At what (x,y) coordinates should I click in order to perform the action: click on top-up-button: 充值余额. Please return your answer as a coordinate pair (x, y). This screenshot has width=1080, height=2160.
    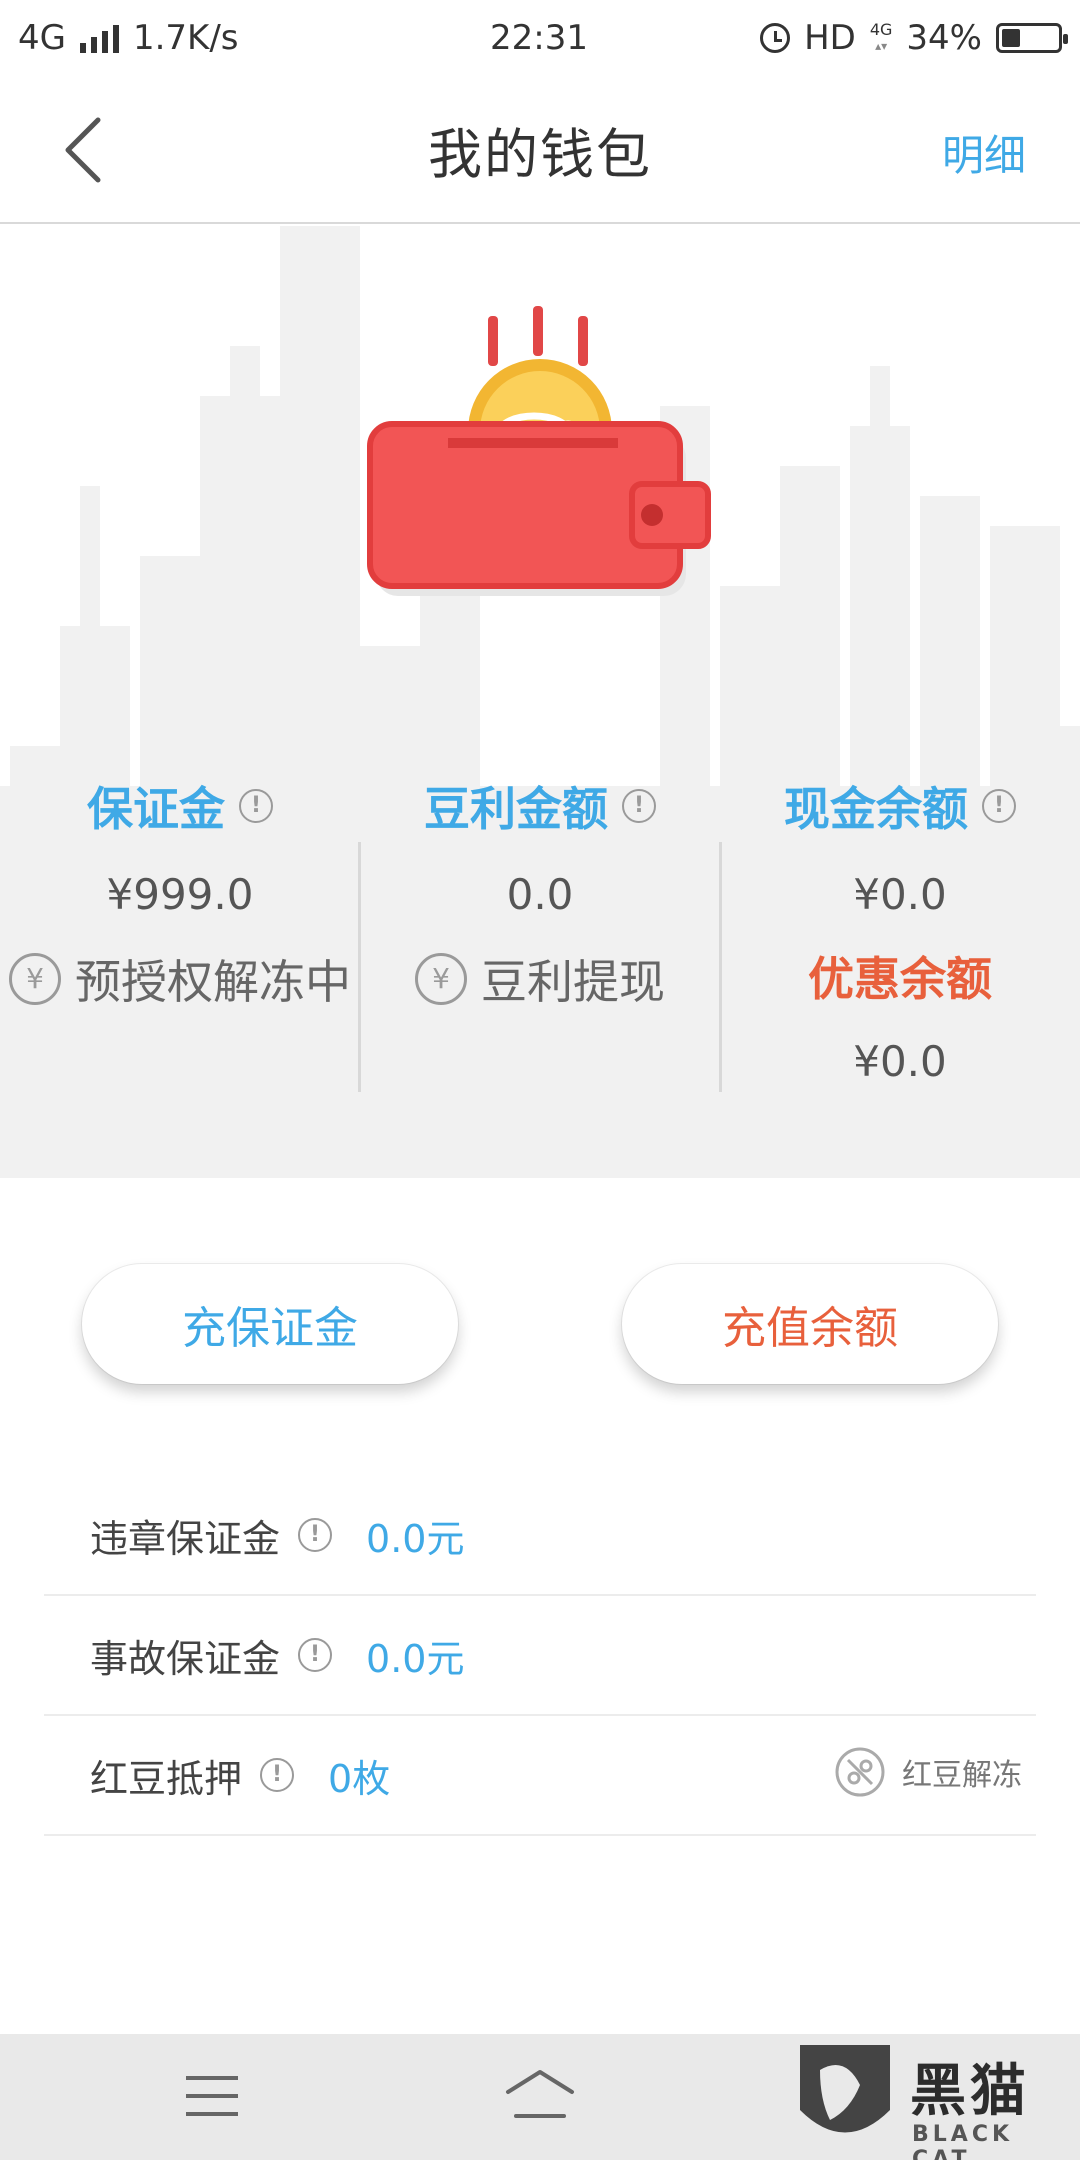
    Looking at the image, I should click on (810, 1324).